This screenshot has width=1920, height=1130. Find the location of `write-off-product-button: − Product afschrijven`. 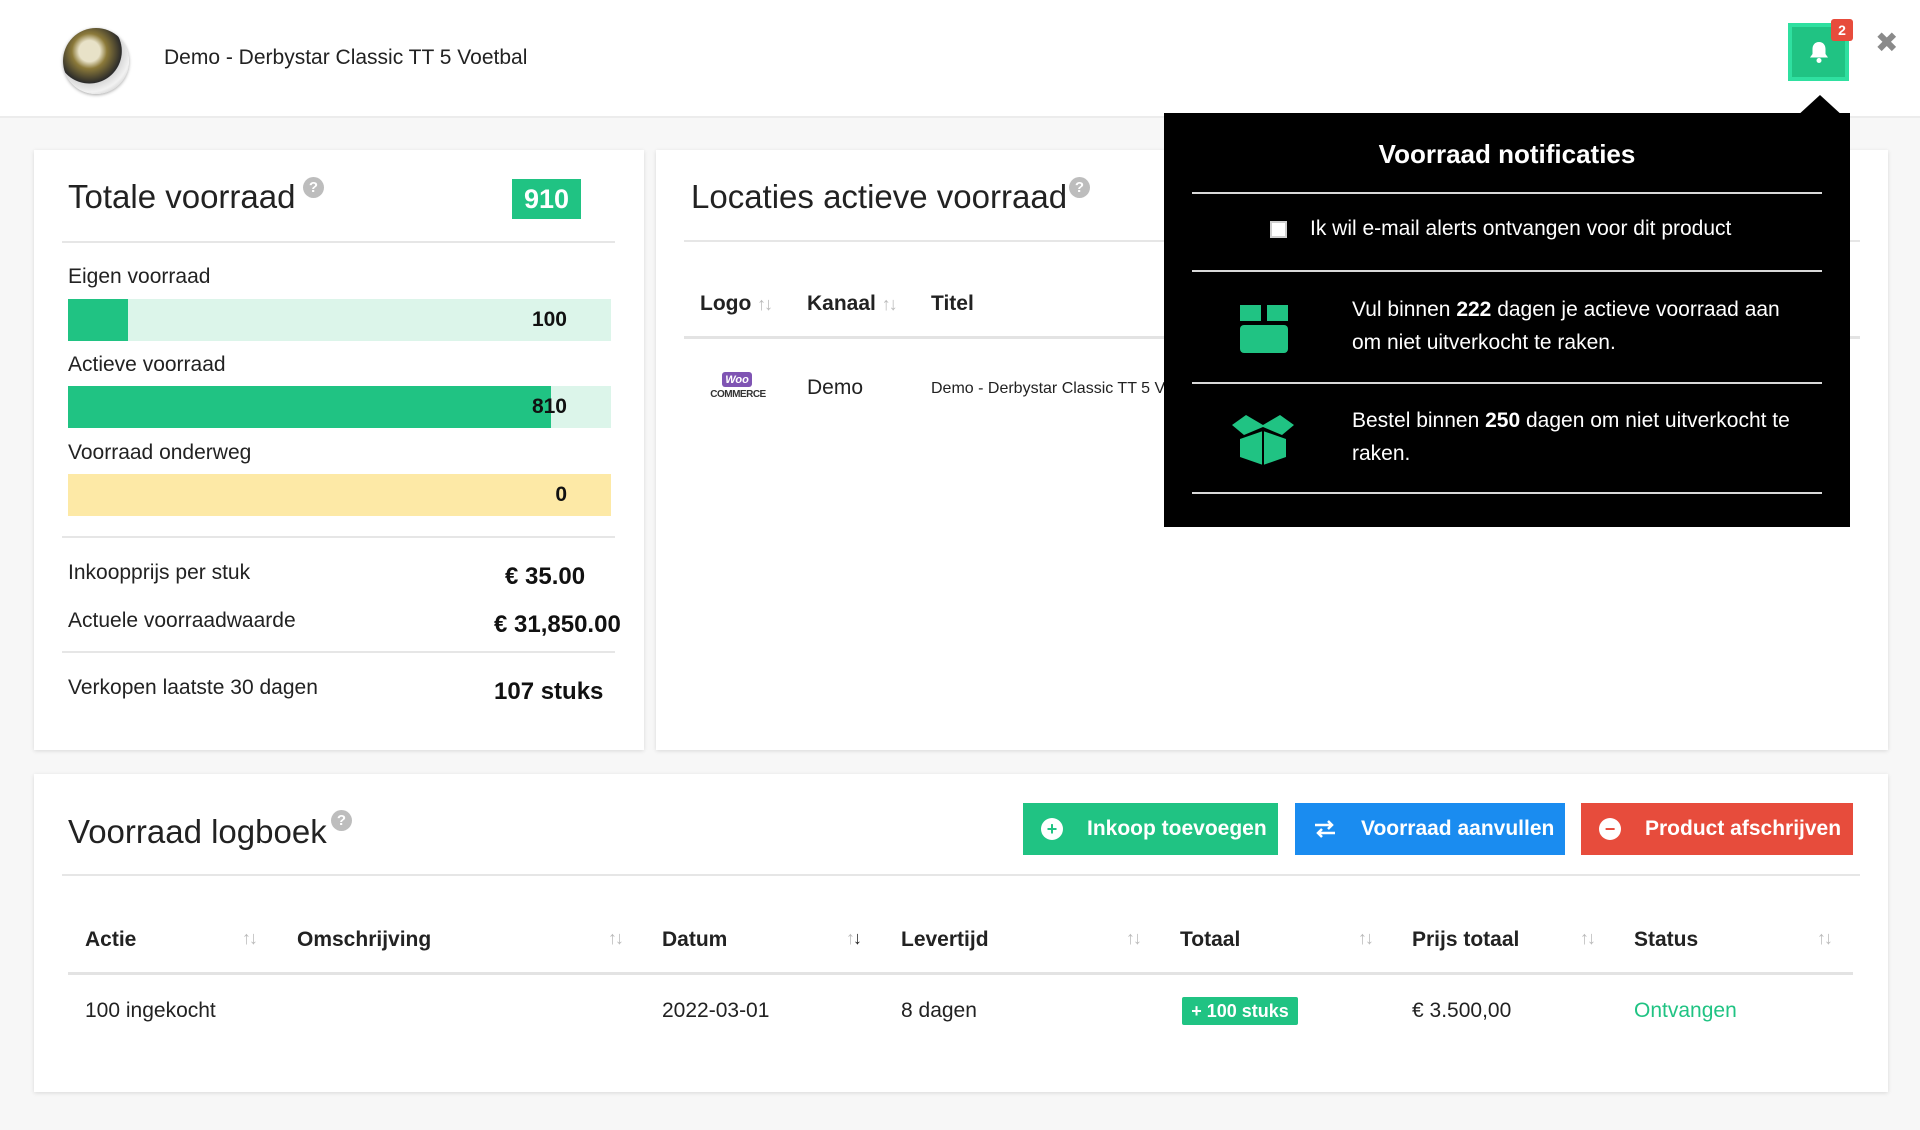

write-off-product-button: − Product afschrijven is located at coordinates (1717, 829).